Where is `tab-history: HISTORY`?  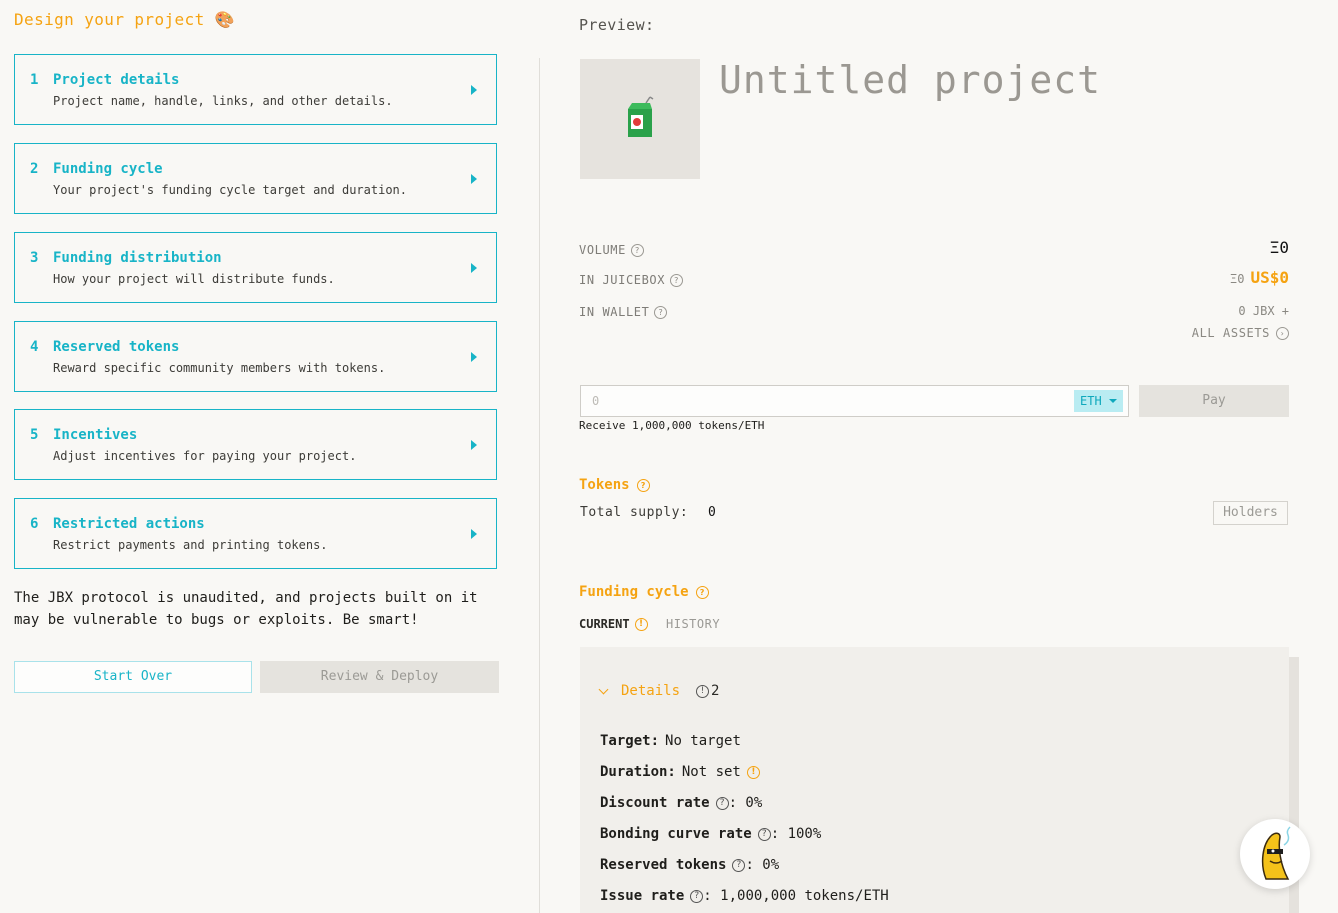
tab-history: HISTORY is located at coordinates (693, 624).